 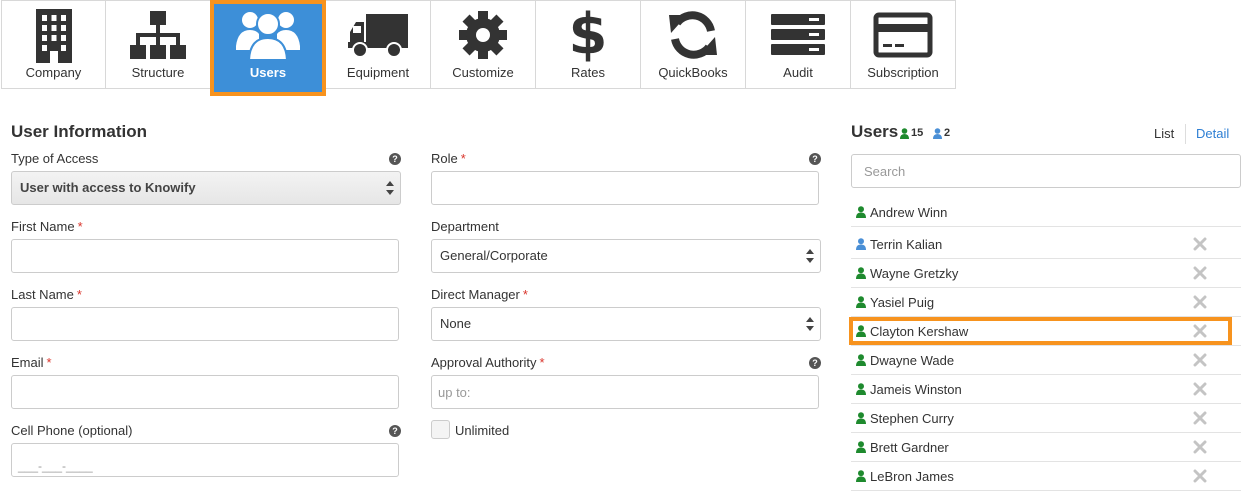 I want to click on approval-authority-input, so click(x=625, y=392).